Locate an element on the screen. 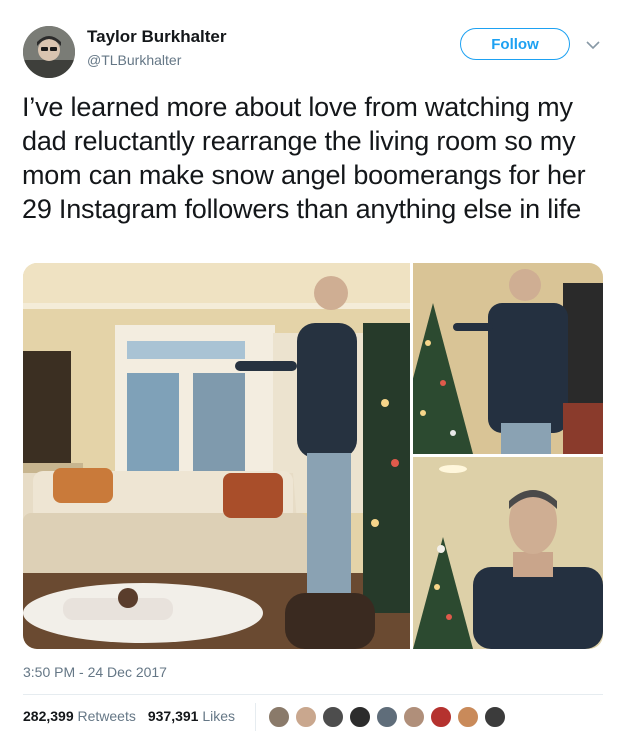 This screenshot has height=736, width=628. retweets-count: 282,399 is located at coordinates (48, 716).